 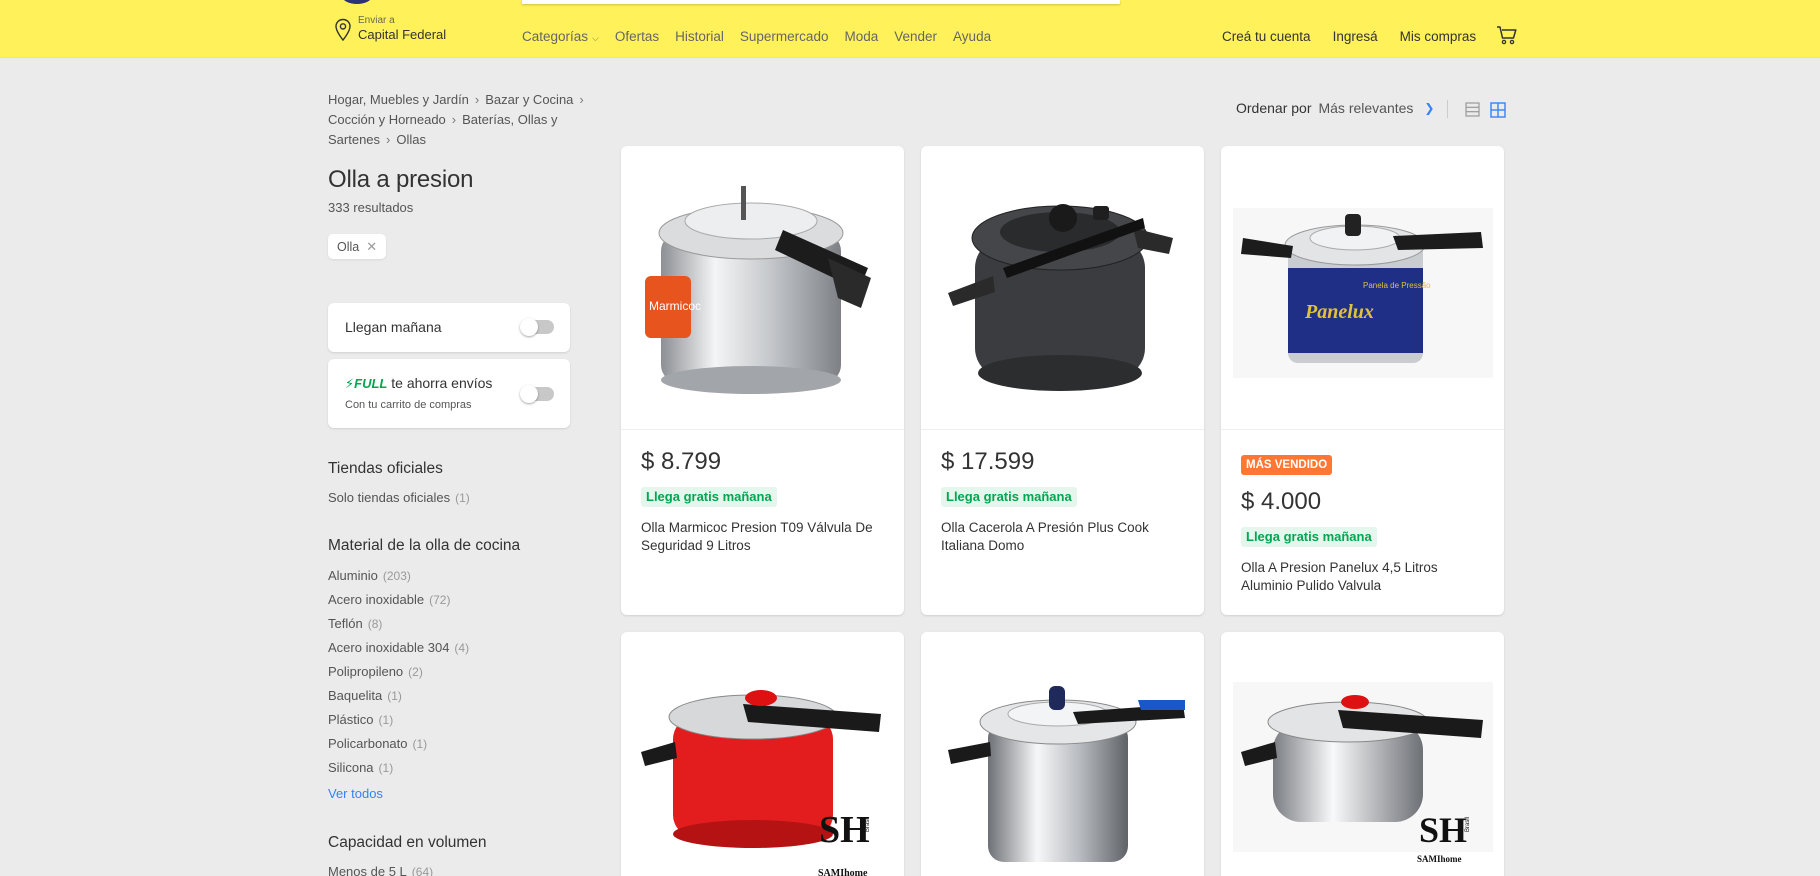 I want to click on nav-label: Categorías, so click(x=555, y=36).